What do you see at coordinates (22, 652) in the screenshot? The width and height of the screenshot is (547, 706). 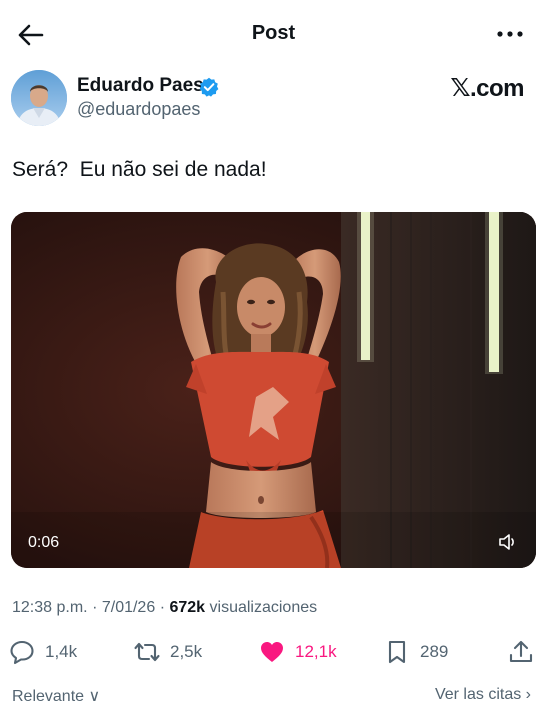 I see `reply-icon` at bounding box center [22, 652].